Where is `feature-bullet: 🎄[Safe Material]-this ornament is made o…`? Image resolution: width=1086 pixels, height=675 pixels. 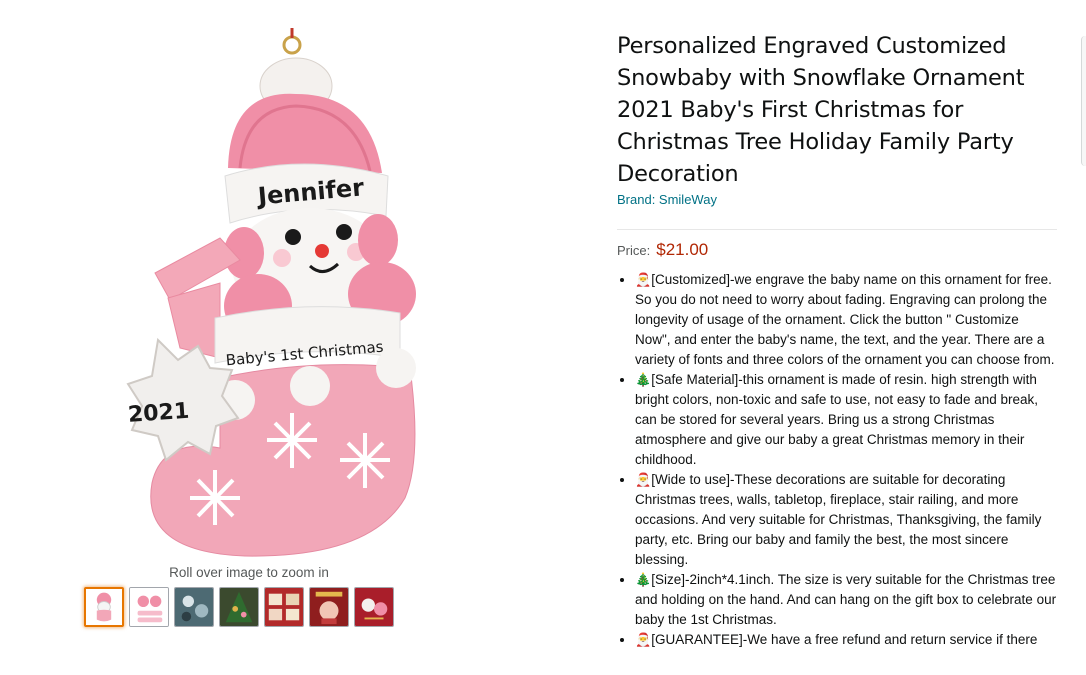 feature-bullet: 🎄[Safe Material]-this ornament is made o… is located at coordinates (846, 420).